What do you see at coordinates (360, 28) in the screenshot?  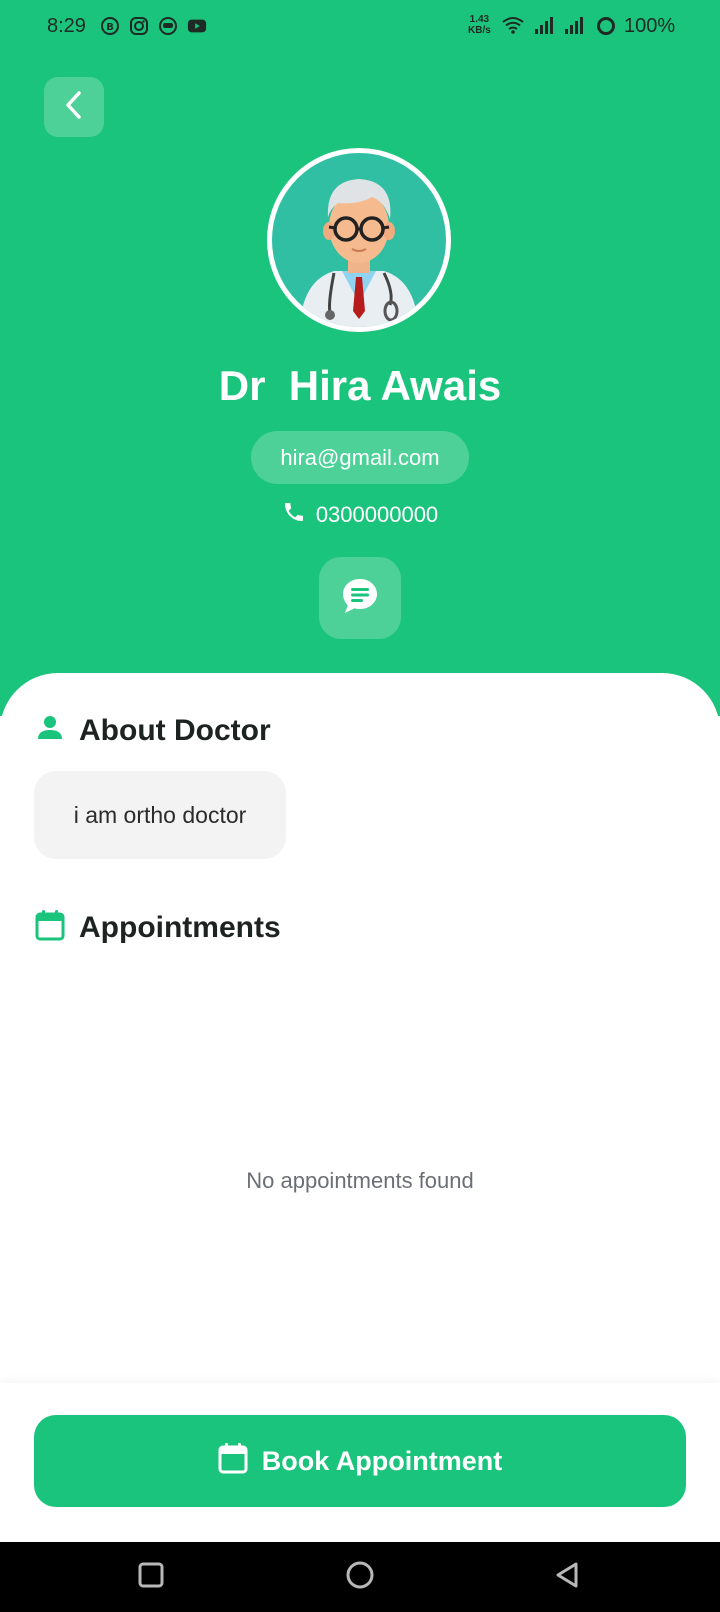 I see `status-bar: 8:29 B 1.43 KB/s 100%` at bounding box center [360, 28].